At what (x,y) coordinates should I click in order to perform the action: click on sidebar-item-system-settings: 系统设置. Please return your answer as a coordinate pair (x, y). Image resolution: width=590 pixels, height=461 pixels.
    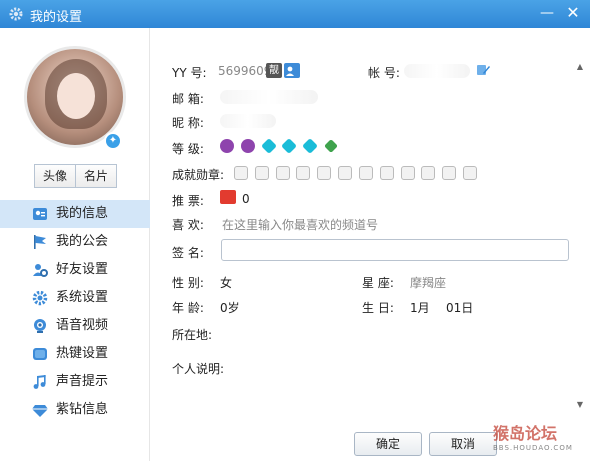
    Looking at the image, I should click on (75, 298).